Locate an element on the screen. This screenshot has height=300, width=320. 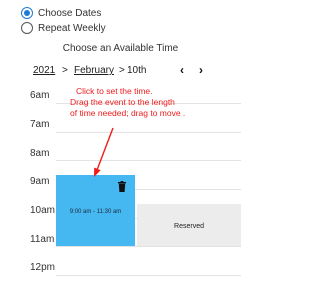
trash-icon is located at coordinates (122, 186).